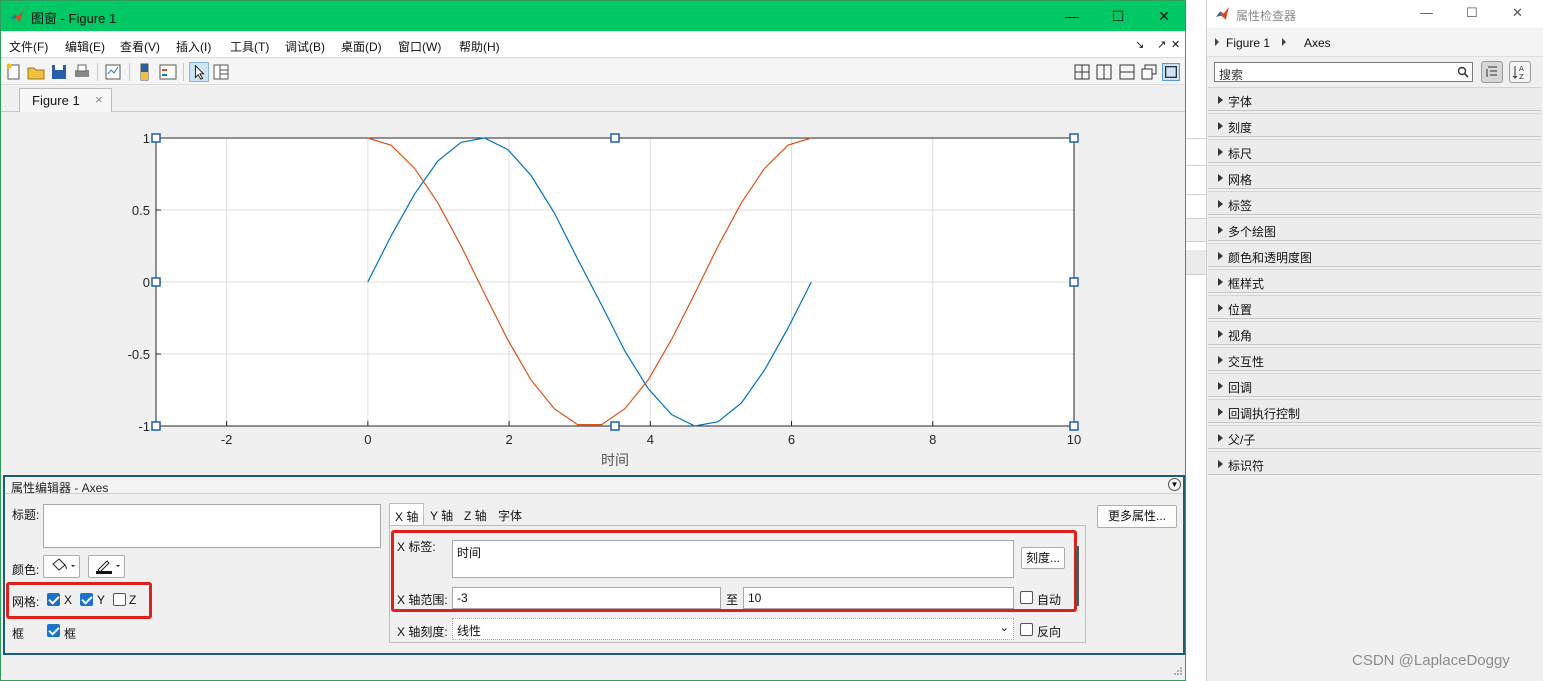 Image resolution: width=1543 pixels, height=681 pixels. What do you see at coordinates (1317, 43) in the screenshot?
I see `breadcrumb-axes: Axes` at bounding box center [1317, 43].